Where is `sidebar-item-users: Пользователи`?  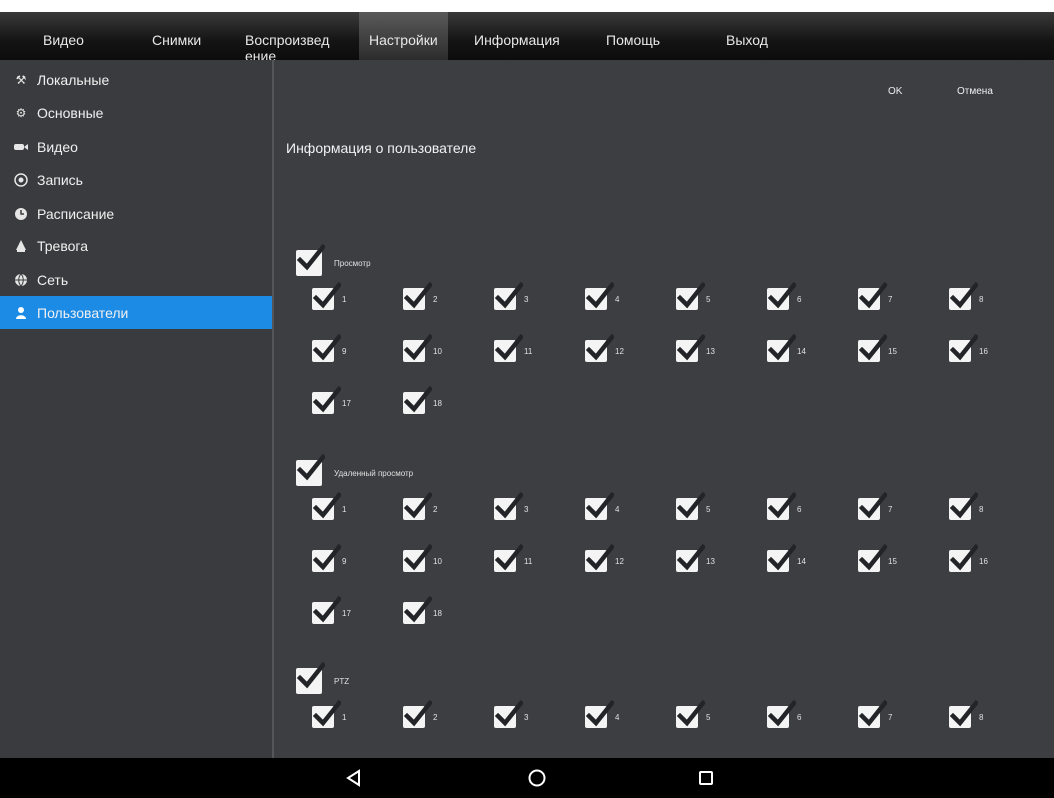
sidebar-item-users: Пользователи is located at coordinates (136, 312).